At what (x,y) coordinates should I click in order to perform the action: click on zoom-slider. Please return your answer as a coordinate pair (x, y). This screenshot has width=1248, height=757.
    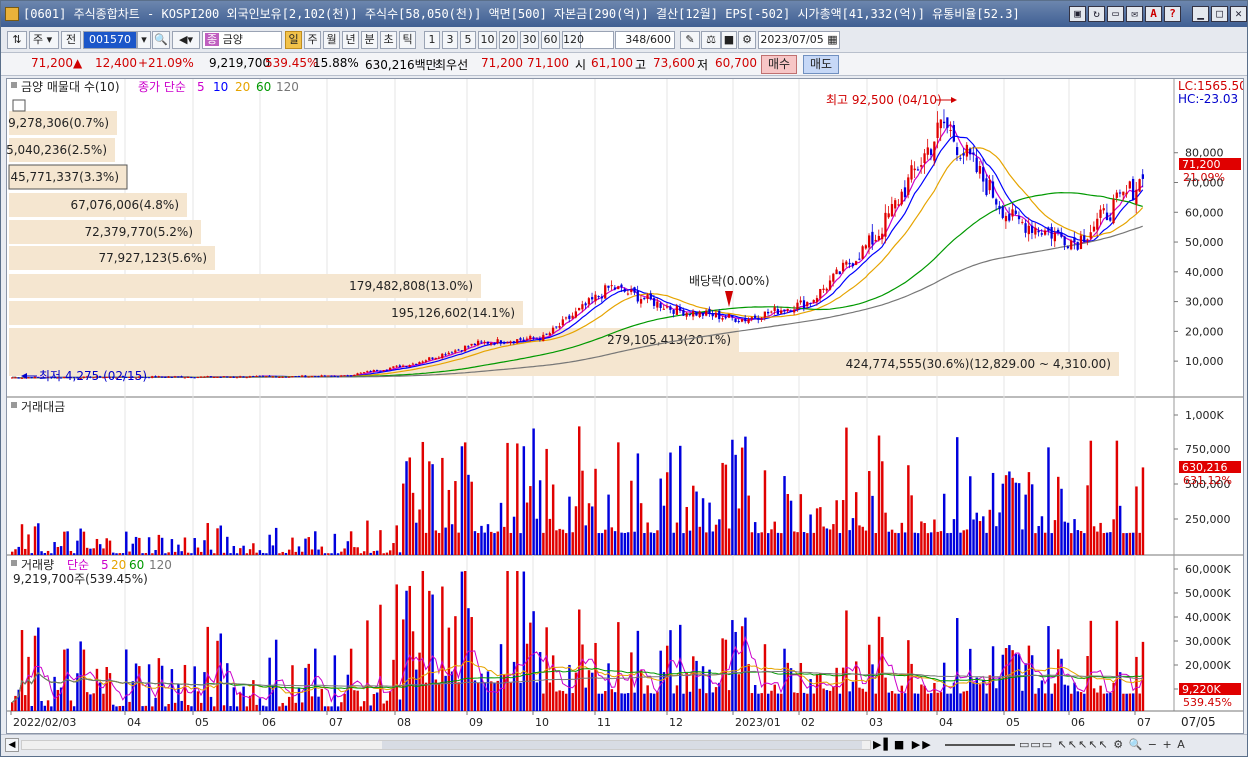
    Looking at the image, I should click on (980, 745).